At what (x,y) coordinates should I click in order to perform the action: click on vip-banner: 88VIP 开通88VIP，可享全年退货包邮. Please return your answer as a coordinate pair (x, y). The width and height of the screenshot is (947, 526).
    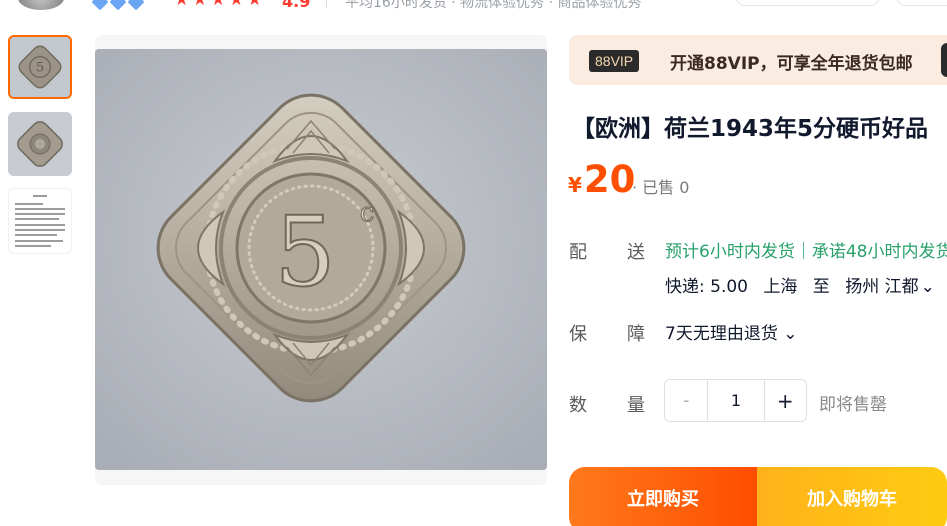
    Looking at the image, I should click on (758, 60).